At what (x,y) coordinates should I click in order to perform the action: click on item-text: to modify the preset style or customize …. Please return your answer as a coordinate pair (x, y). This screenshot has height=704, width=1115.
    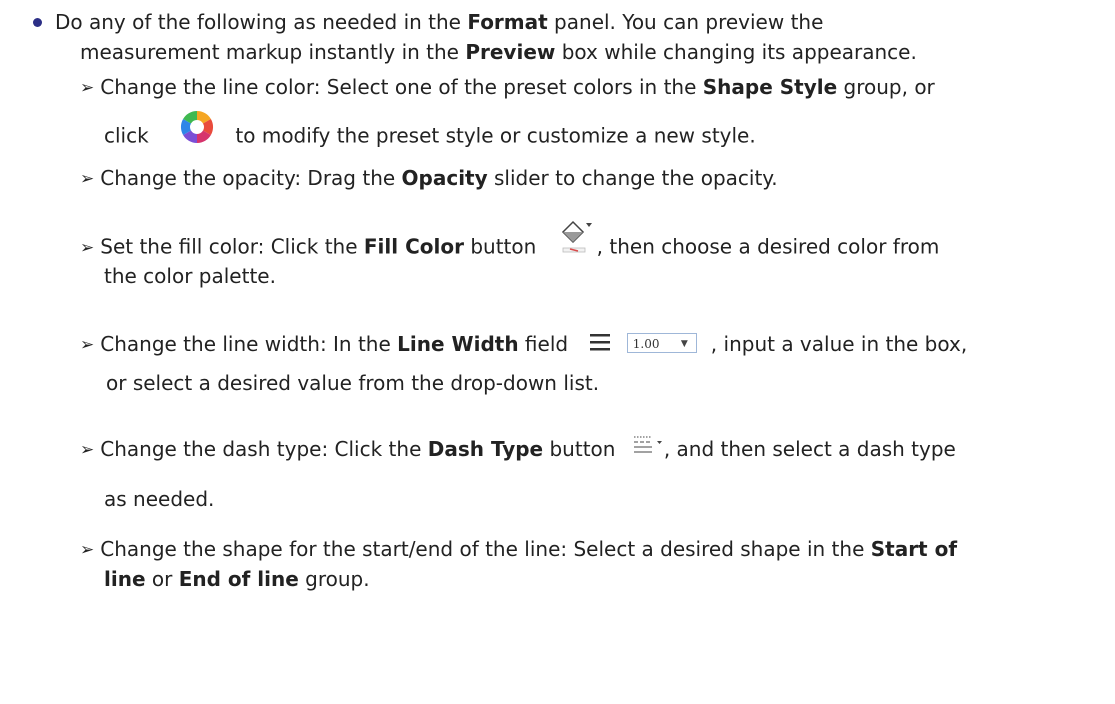
    Looking at the image, I should click on (495, 135).